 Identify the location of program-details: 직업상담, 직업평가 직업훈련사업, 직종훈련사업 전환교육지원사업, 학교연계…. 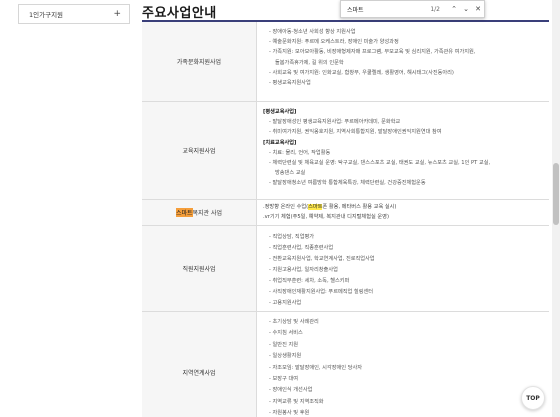
(403, 268).